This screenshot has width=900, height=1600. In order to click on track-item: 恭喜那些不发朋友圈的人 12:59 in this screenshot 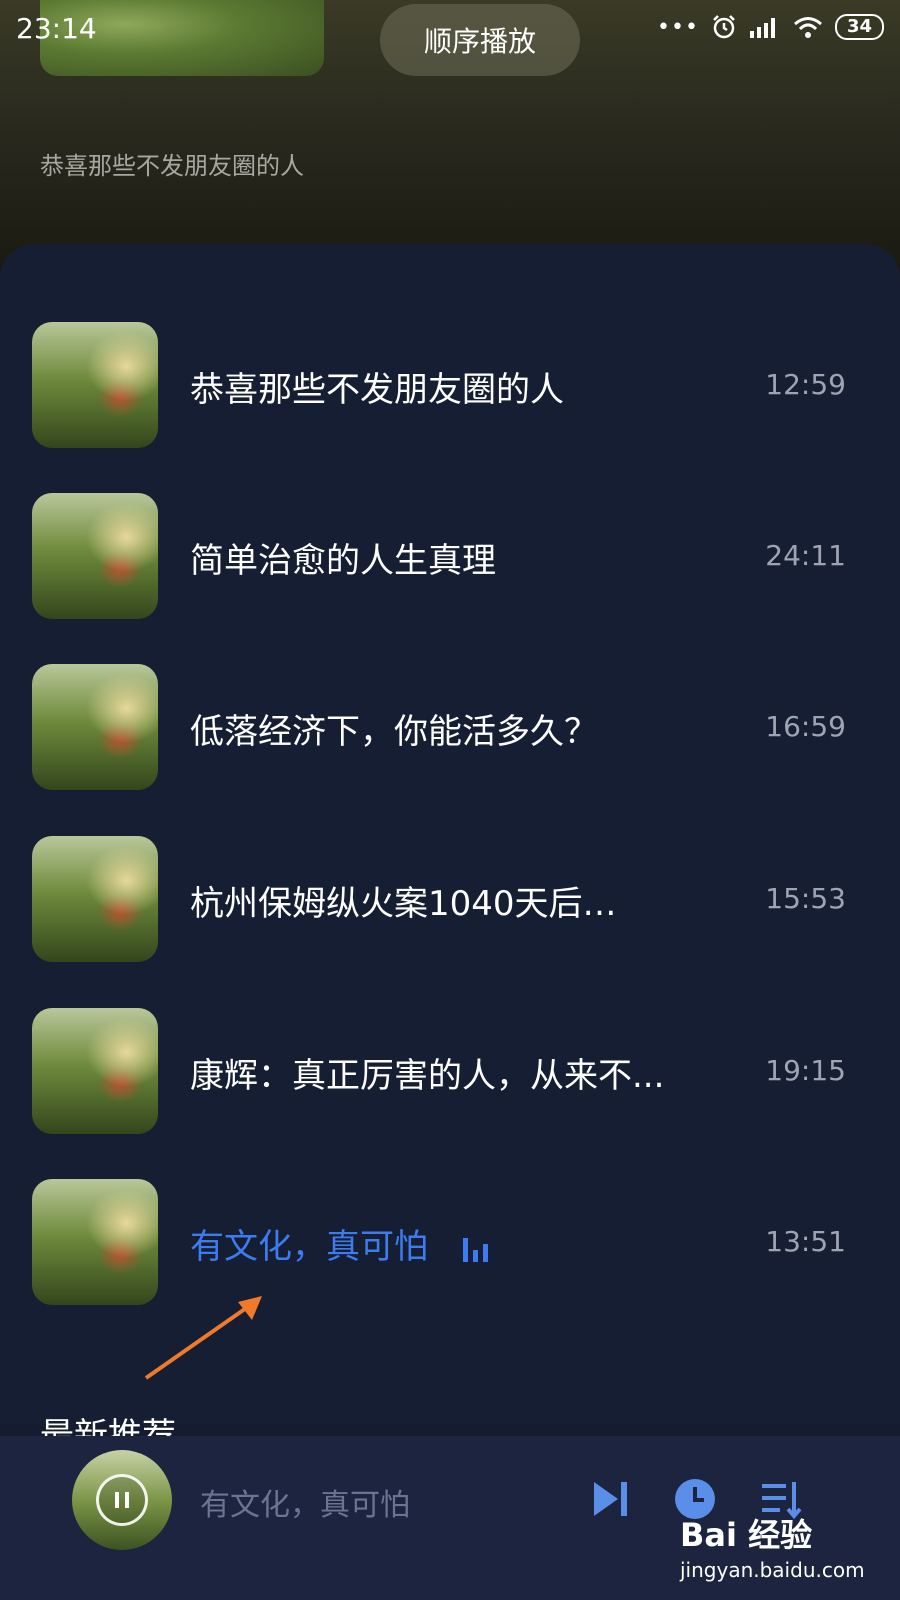, I will do `click(450, 385)`.